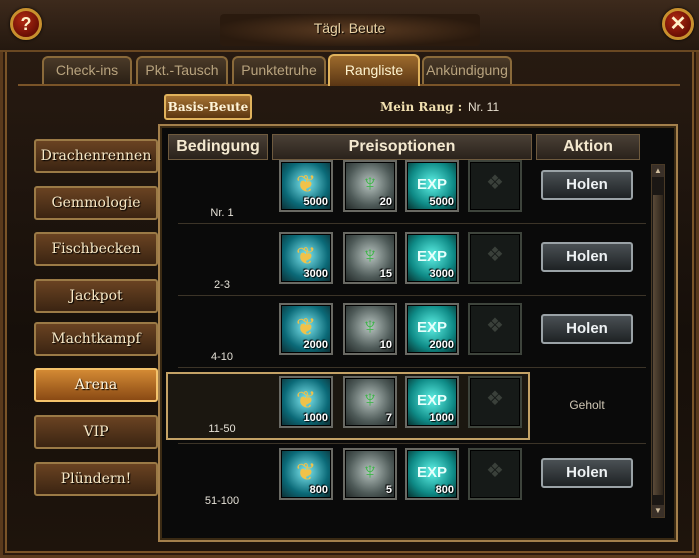 The height and width of the screenshot is (558, 699). Describe the element at coordinates (96, 203) in the screenshot. I see `sidebar-item-gemmologie: Gemmologie` at that location.